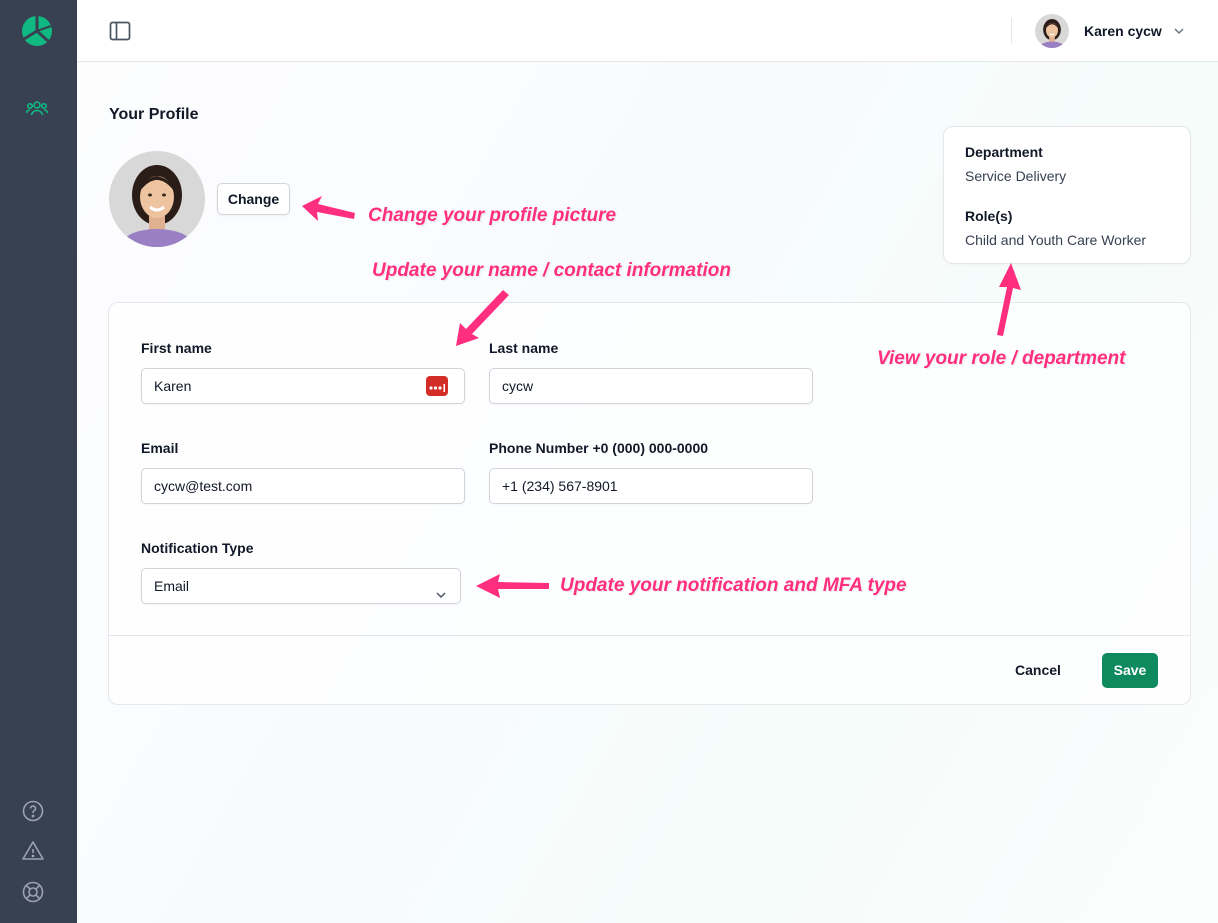 This screenshot has height=923, width=1218. What do you see at coordinates (551, 270) in the screenshot?
I see `annotation-name-contact: Update your name / contact information` at bounding box center [551, 270].